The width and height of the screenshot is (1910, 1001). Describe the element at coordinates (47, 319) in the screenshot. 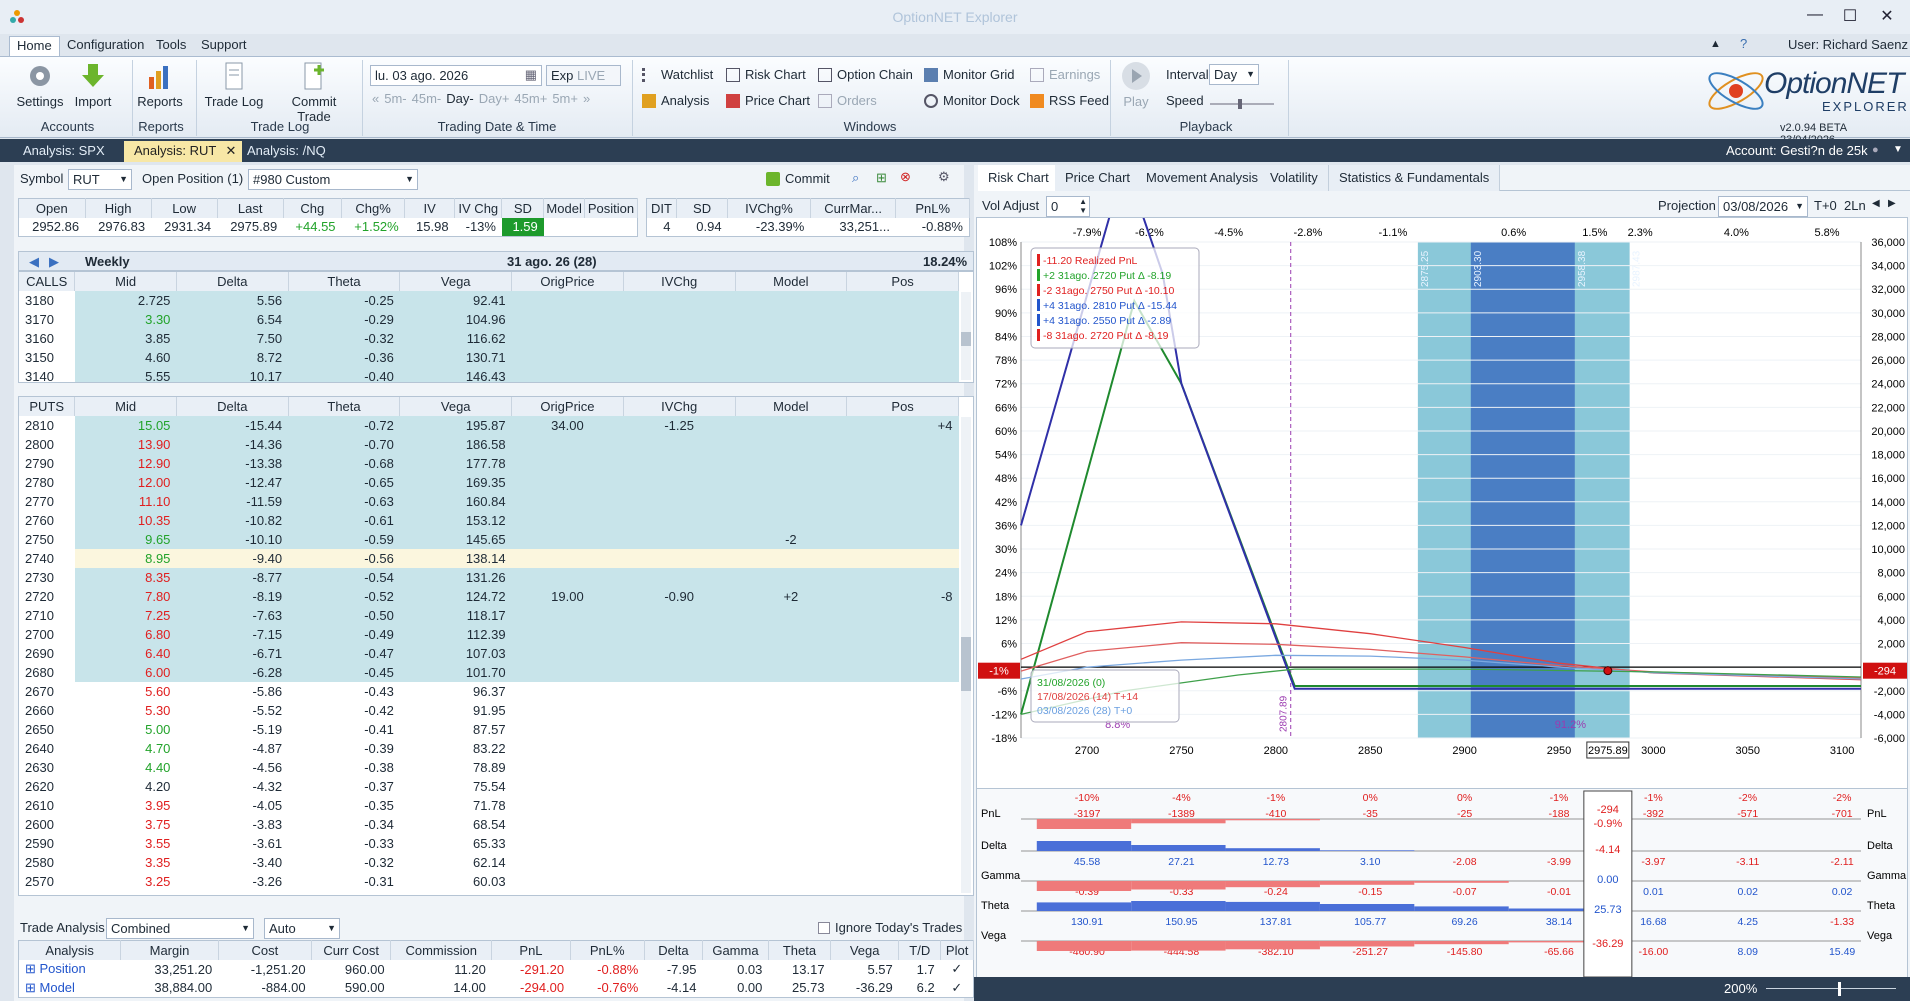

I see `call-cell: 3170` at that location.